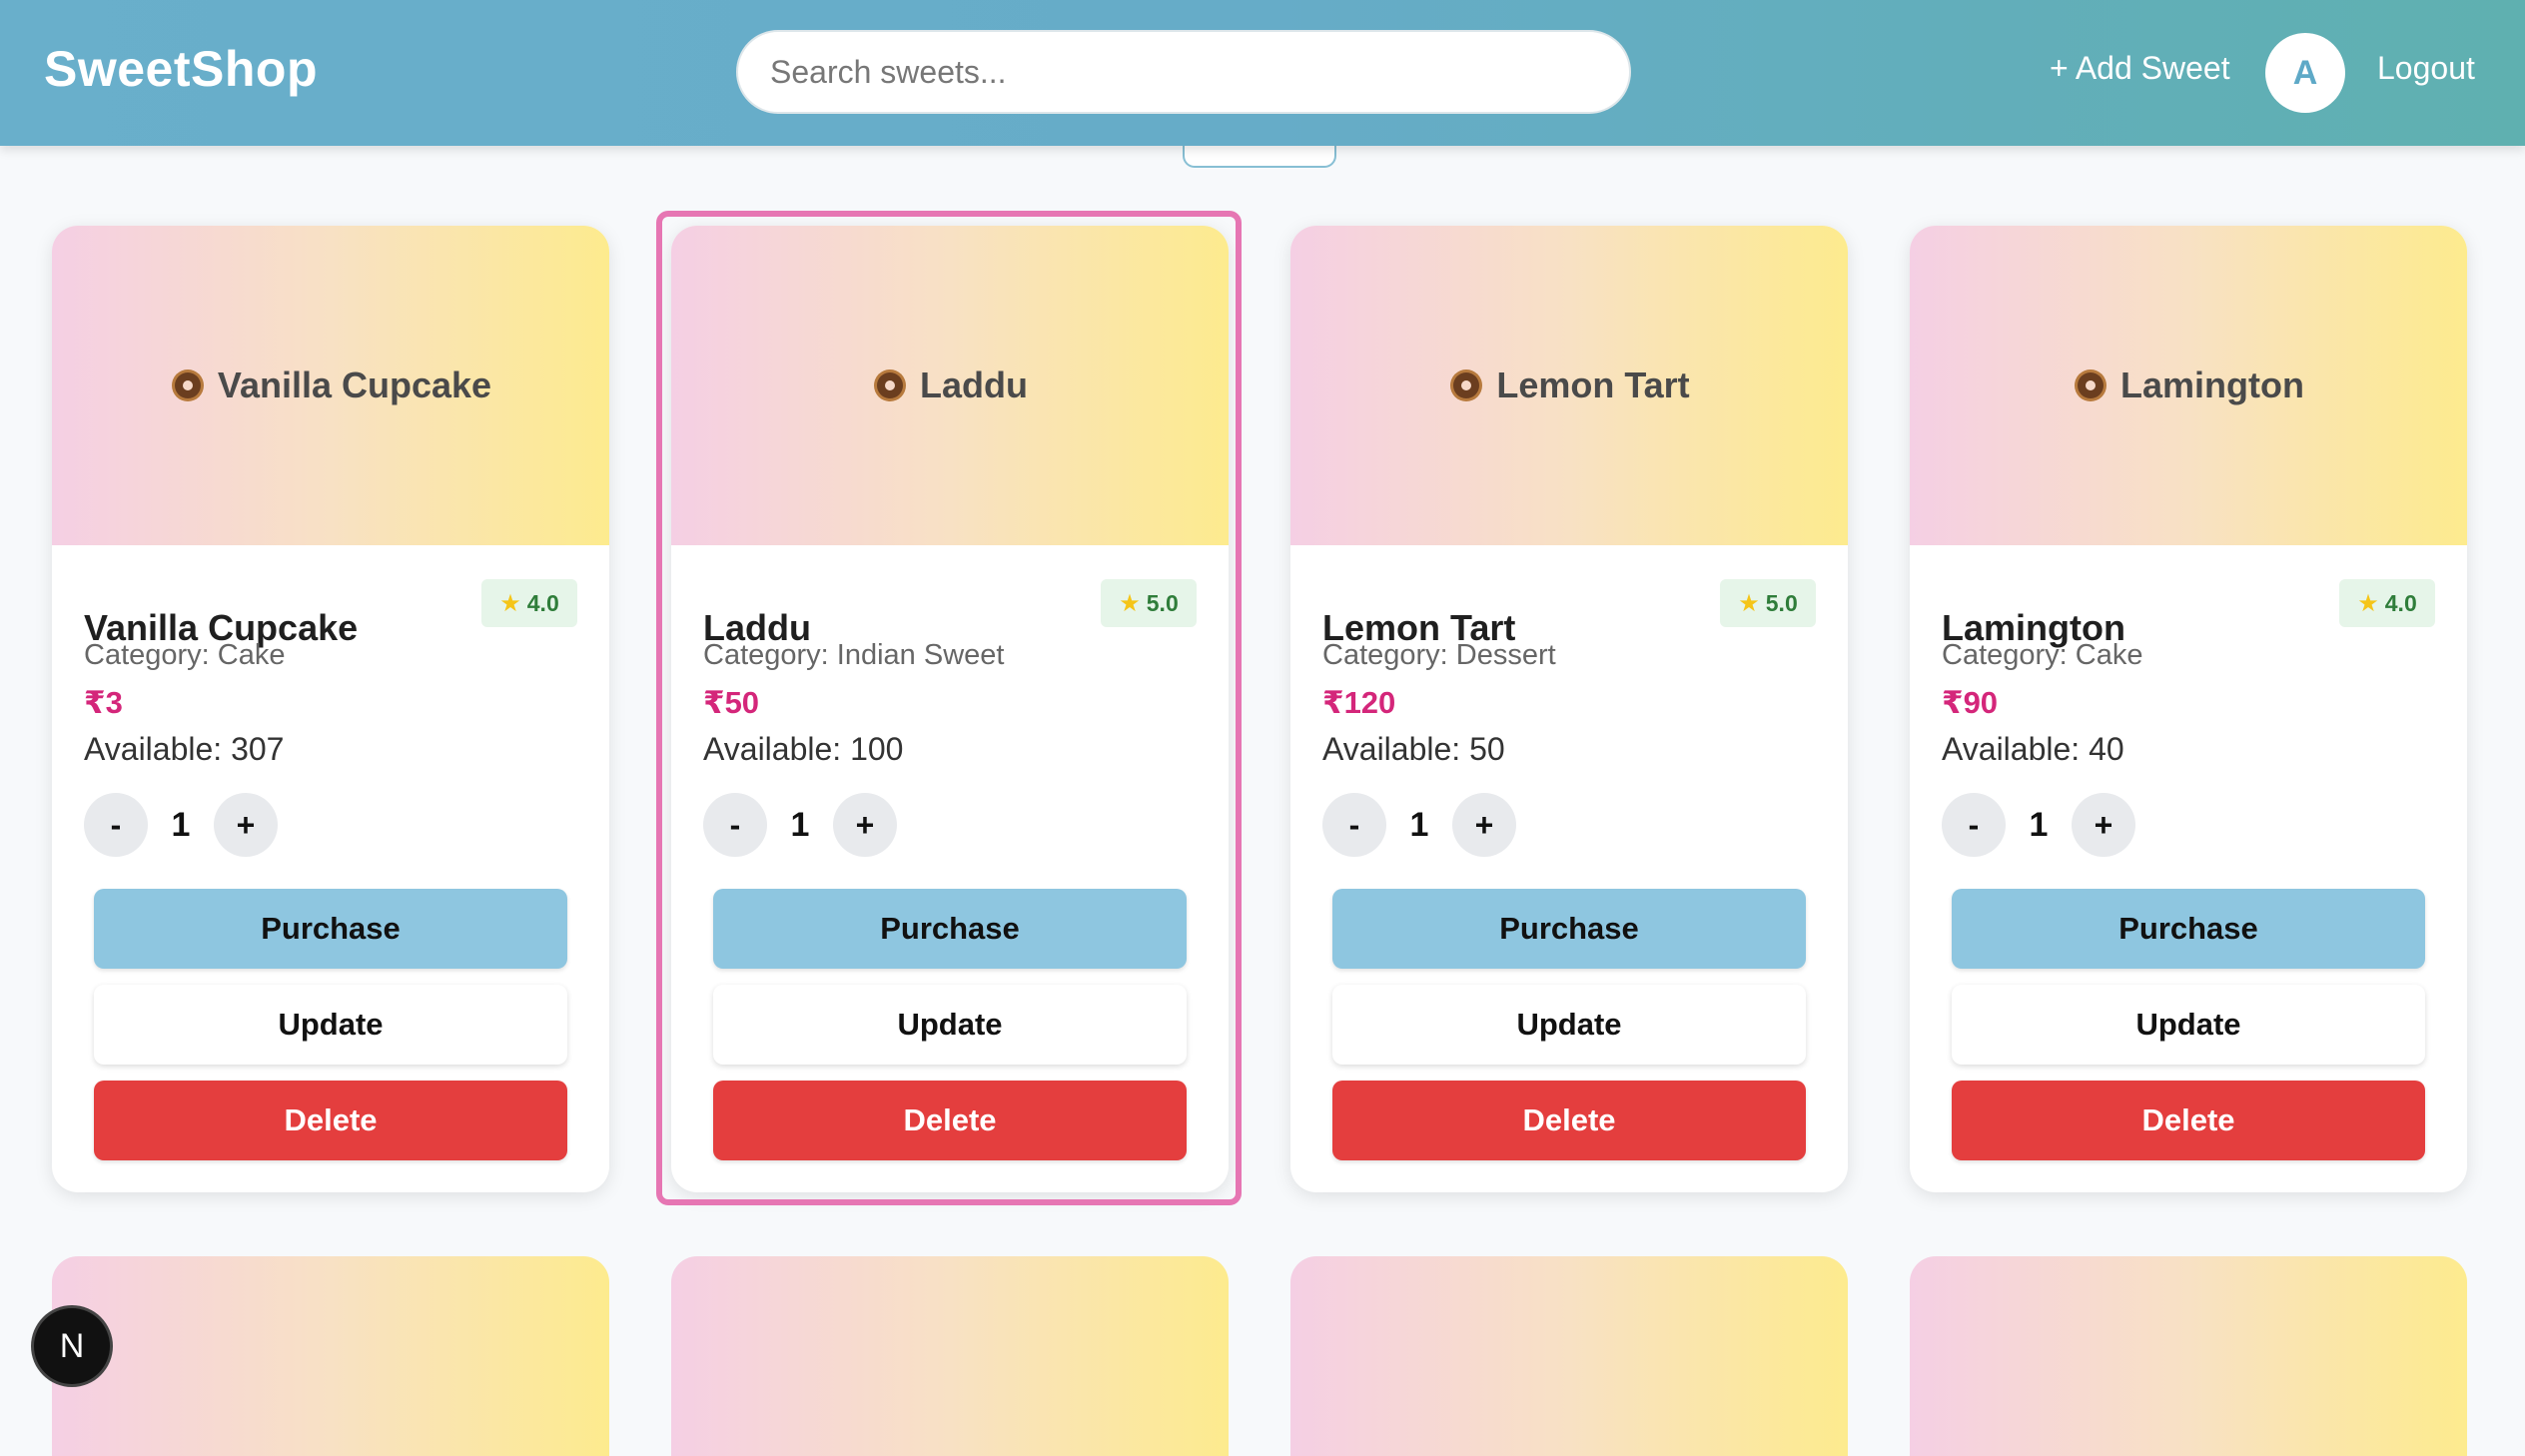  Describe the element at coordinates (1184, 72) in the screenshot. I see `search-input` at that location.